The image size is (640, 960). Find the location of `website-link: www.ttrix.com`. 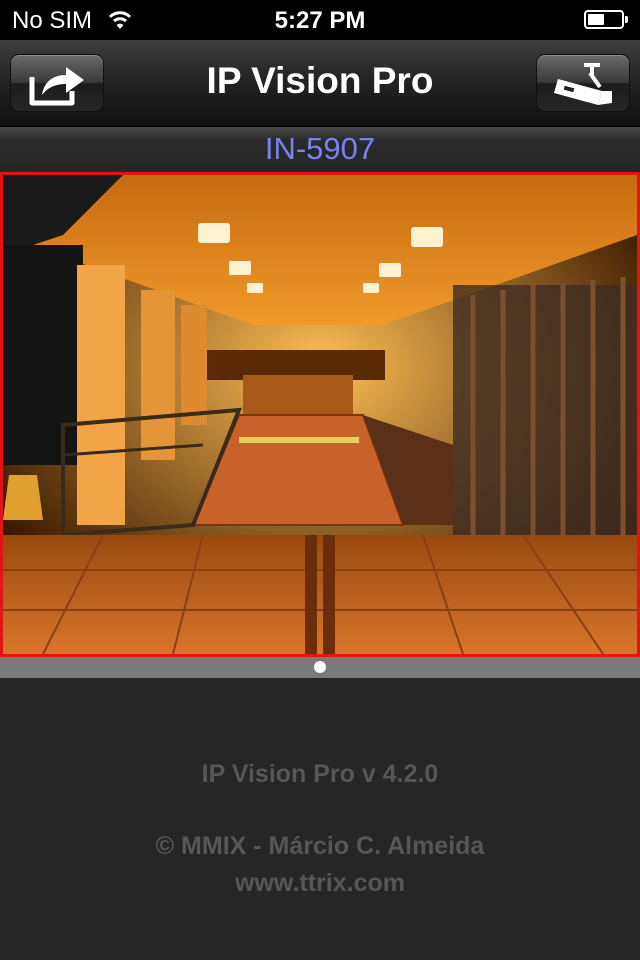

website-link: www.ttrix.com is located at coordinates (320, 883).